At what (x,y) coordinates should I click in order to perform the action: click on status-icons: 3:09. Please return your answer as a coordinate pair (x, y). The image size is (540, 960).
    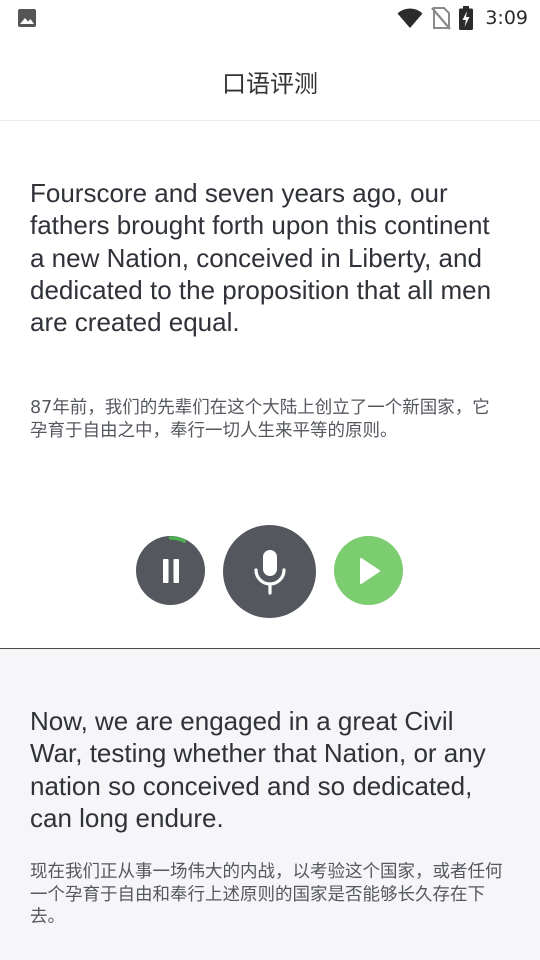
    Looking at the image, I should click on (462, 18).